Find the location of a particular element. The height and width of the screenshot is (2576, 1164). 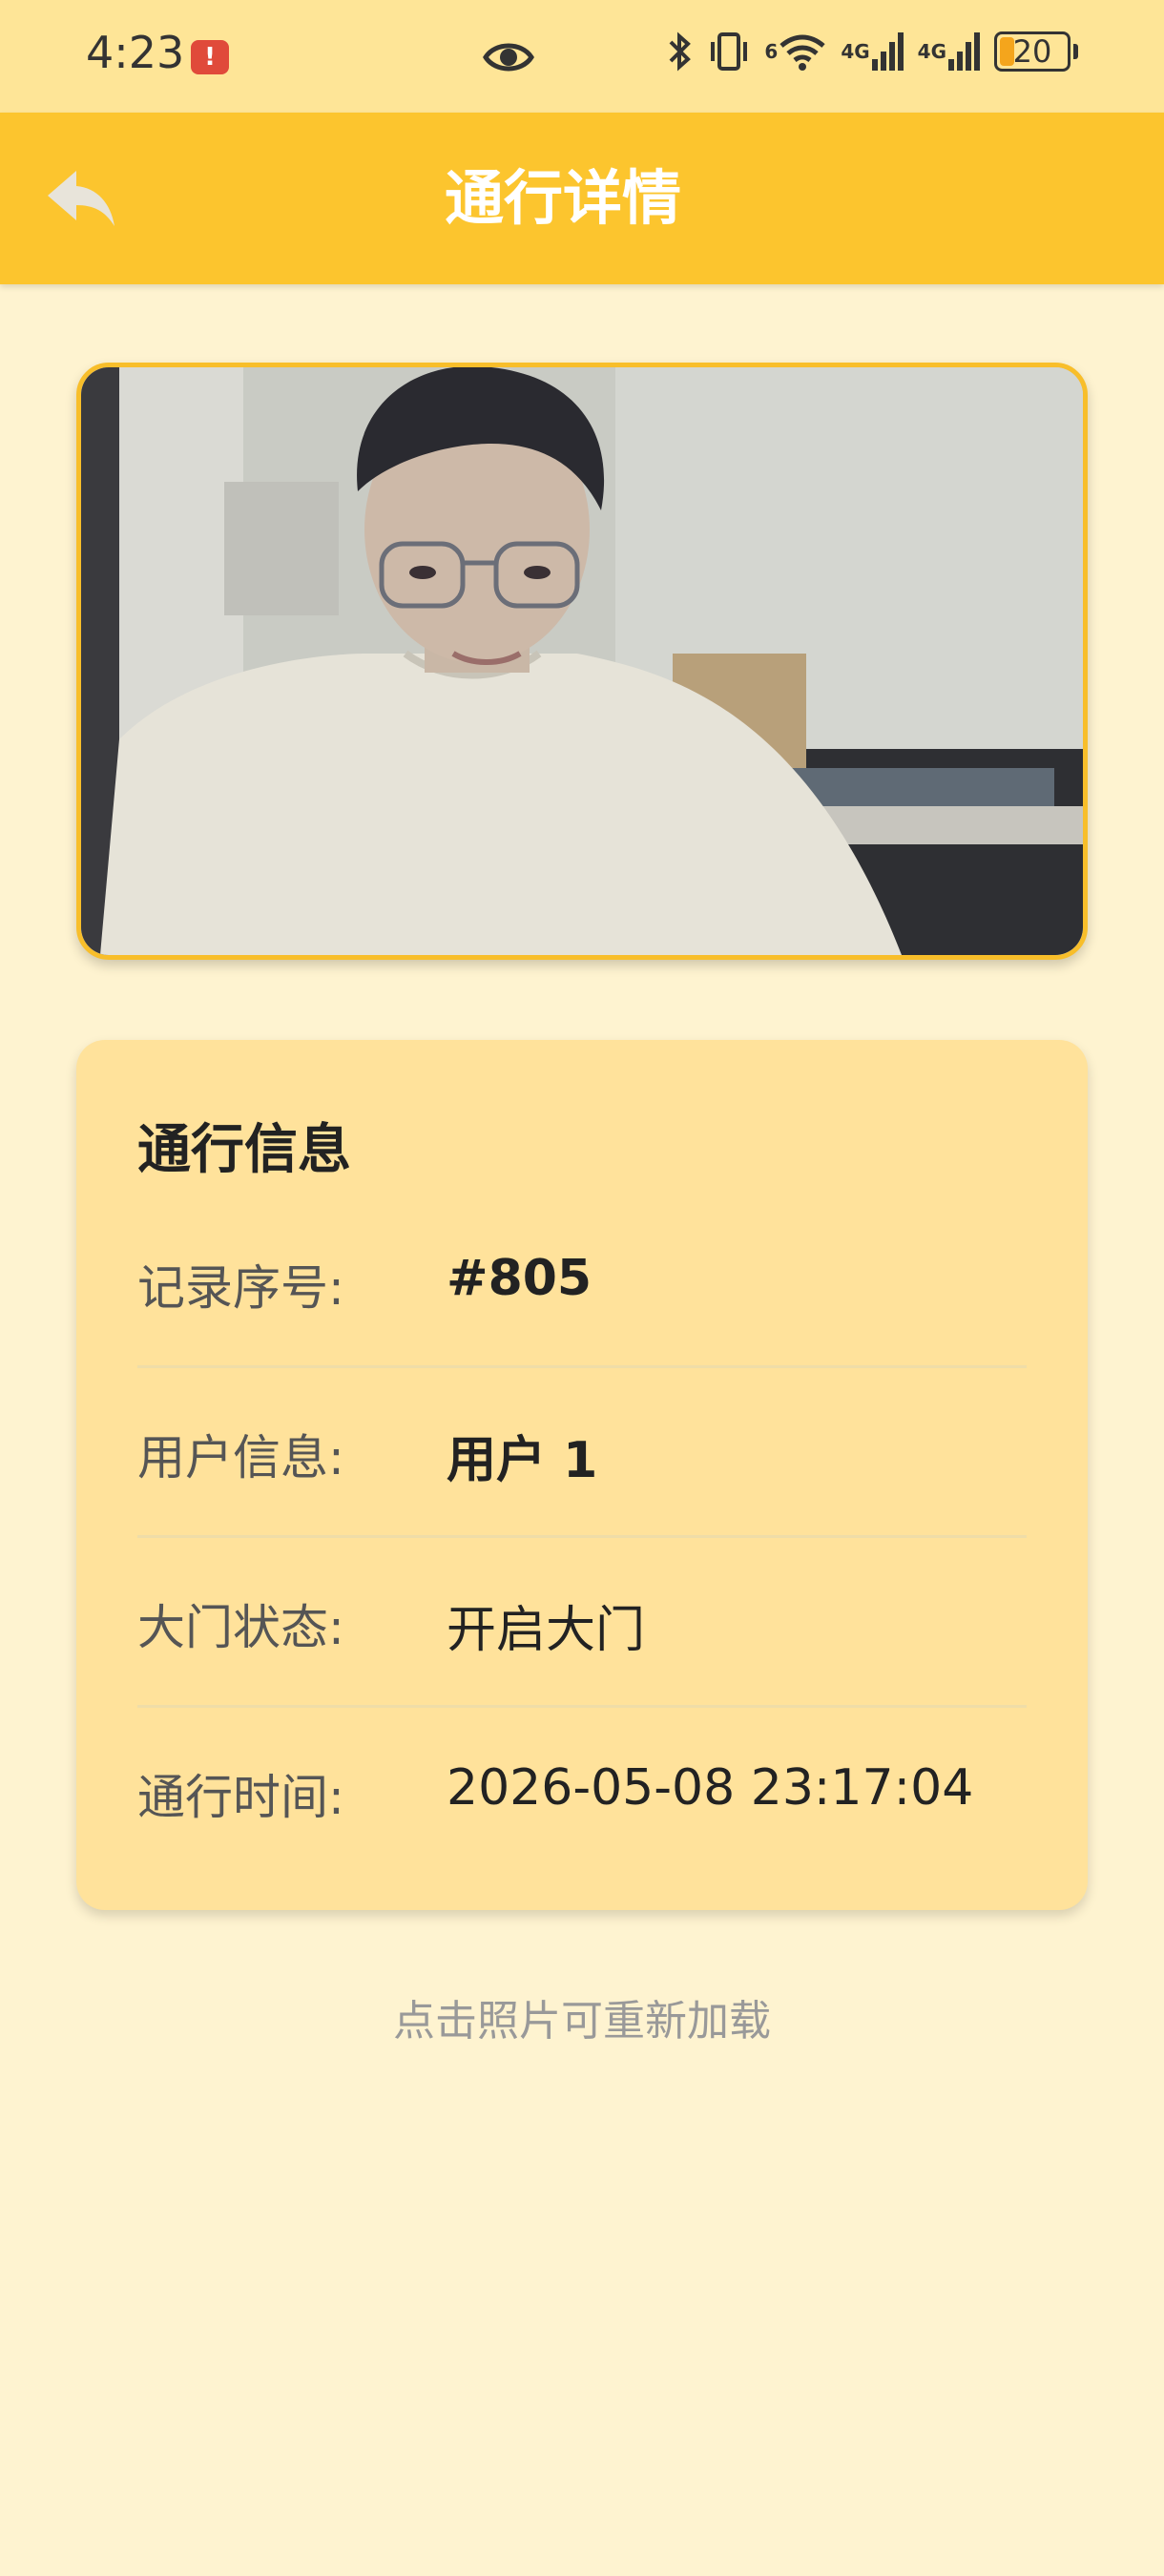

row-value: 用户 1 is located at coordinates (522, 1460).